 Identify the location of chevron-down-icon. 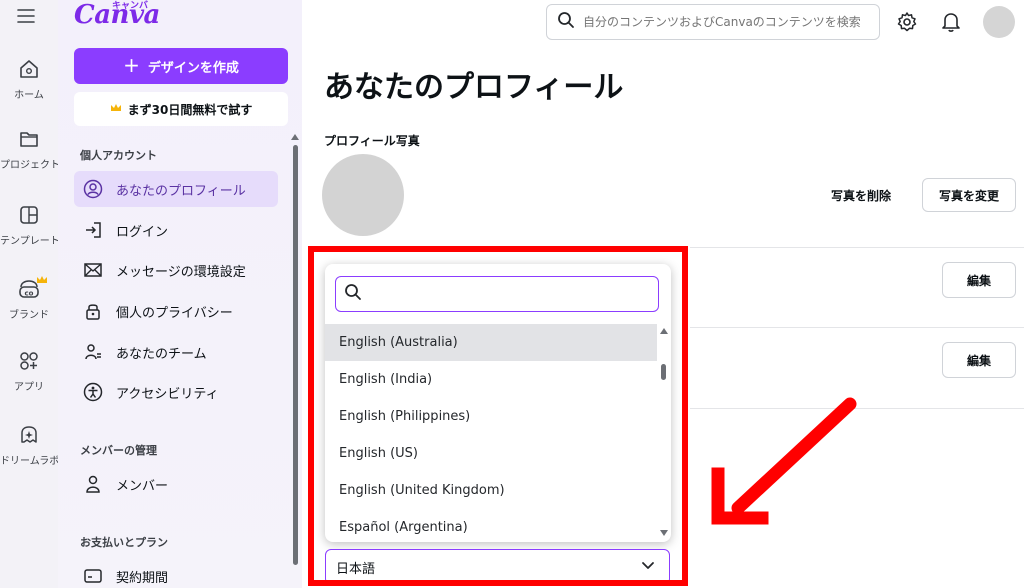
(648, 567).